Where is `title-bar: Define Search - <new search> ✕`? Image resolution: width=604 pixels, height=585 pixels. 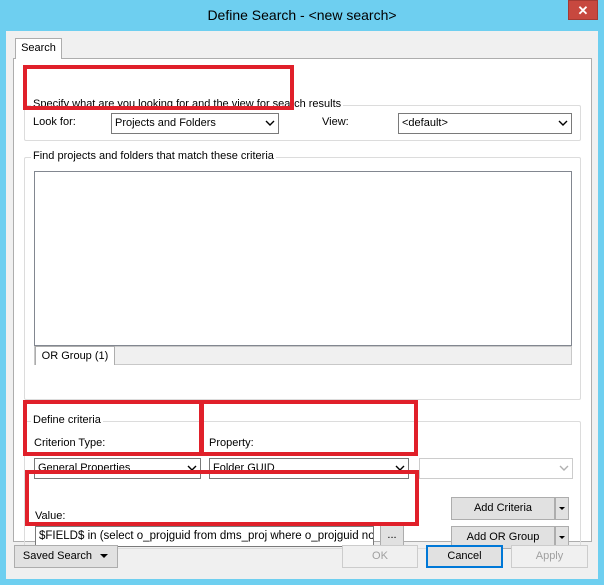 title-bar: Define Search - <new search> ✕ is located at coordinates (302, 15).